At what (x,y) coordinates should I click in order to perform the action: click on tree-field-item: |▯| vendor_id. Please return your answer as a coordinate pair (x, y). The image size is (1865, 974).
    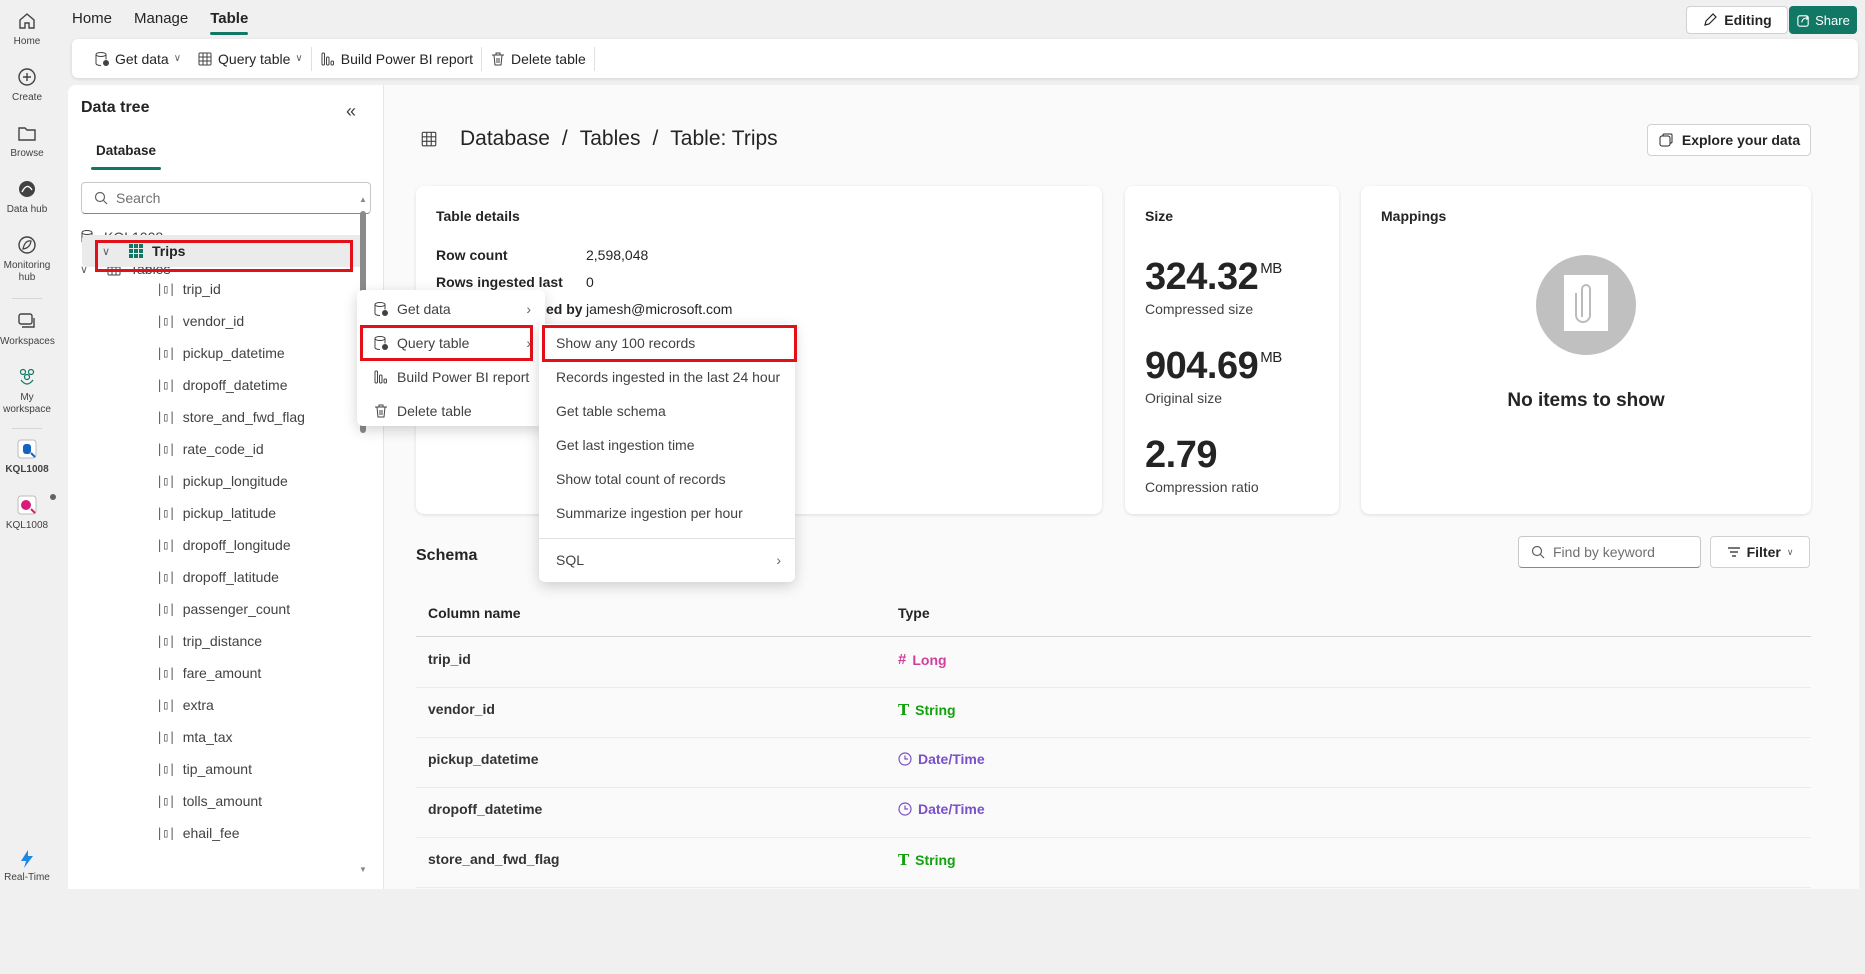
    Looking at the image, I should click on (200, 321).